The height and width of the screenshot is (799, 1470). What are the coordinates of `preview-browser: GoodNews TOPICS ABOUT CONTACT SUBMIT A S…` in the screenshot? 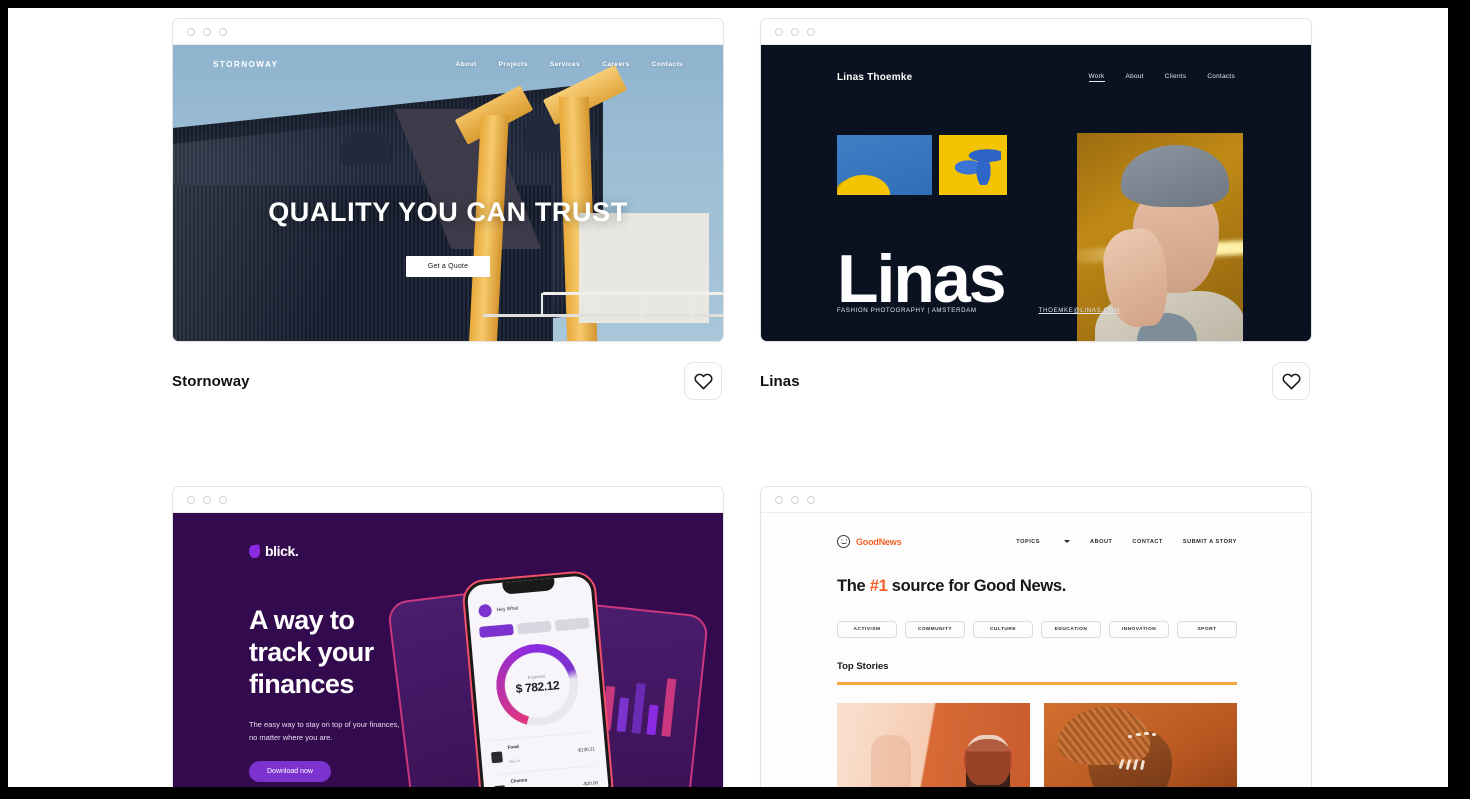 It's located at (1036, 636).